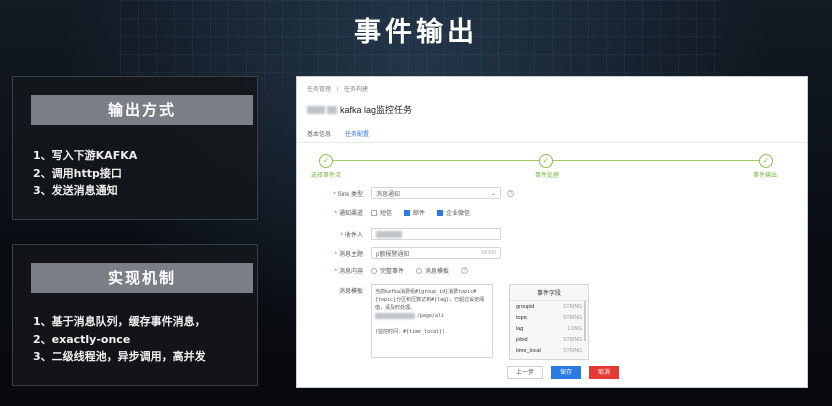 The height and width of the screenshot is (406, 832). I want to click on channel-wecom-option: 企业微信, so click(453, 212).